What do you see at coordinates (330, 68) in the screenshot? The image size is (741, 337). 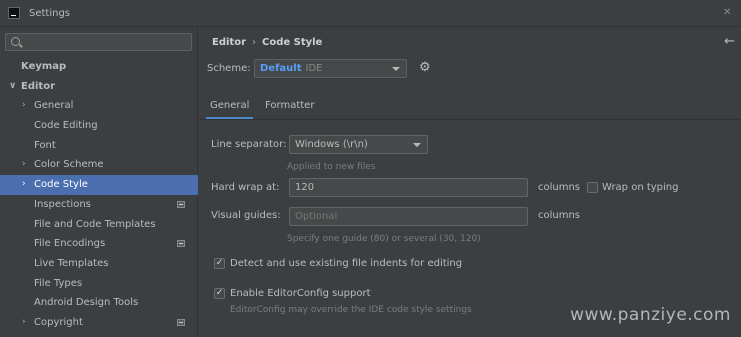 I see `scheme-dropdown: Default IDE` at bounding box center [330, 68].